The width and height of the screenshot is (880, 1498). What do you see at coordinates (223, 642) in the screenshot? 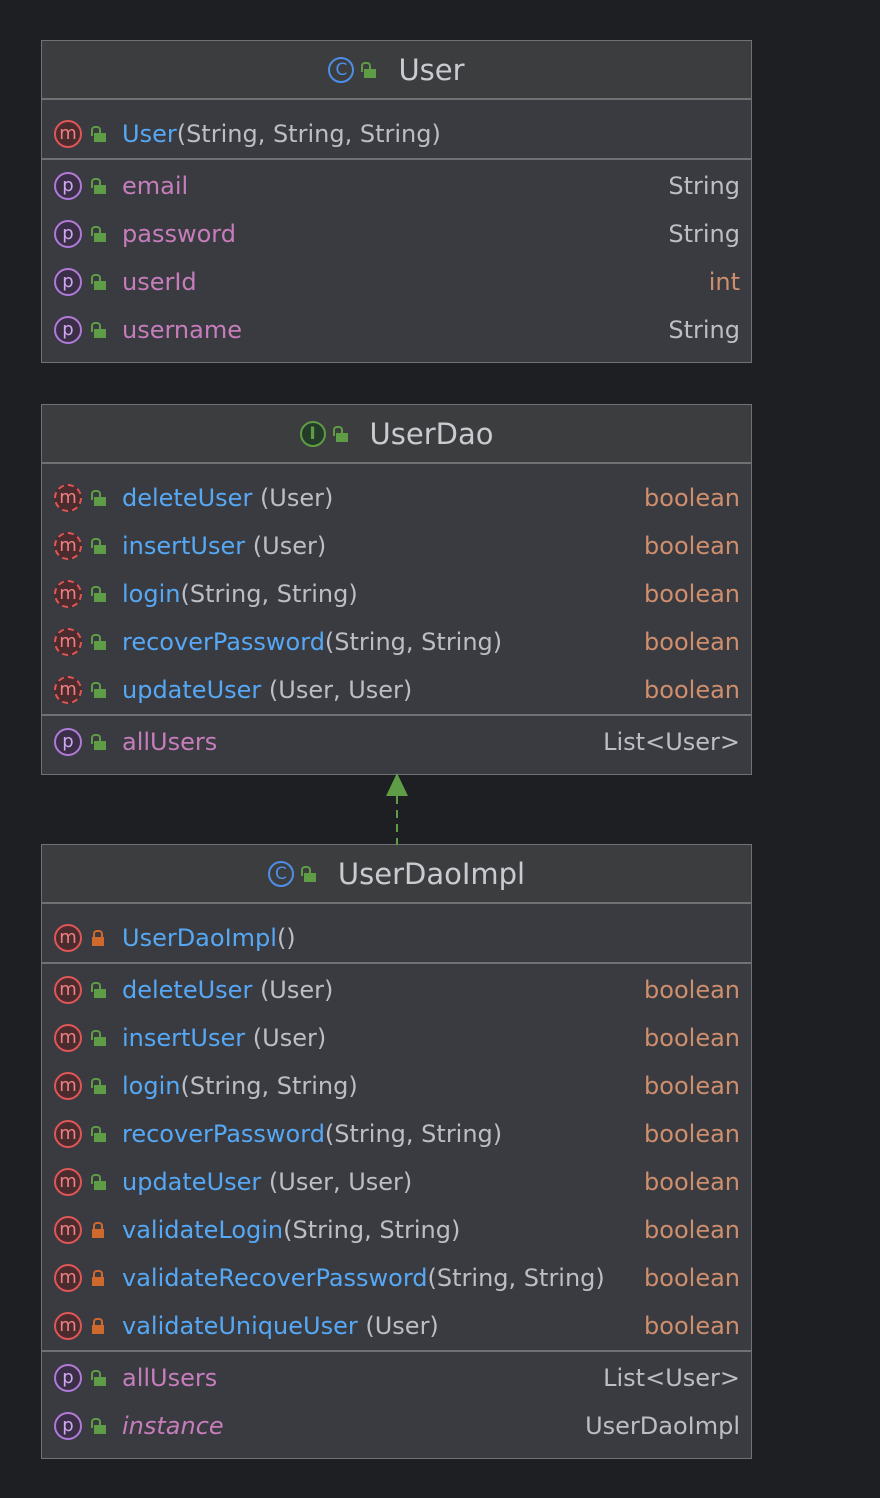
I see `member-name: recoverPassword` at bounding box center [223, 642].